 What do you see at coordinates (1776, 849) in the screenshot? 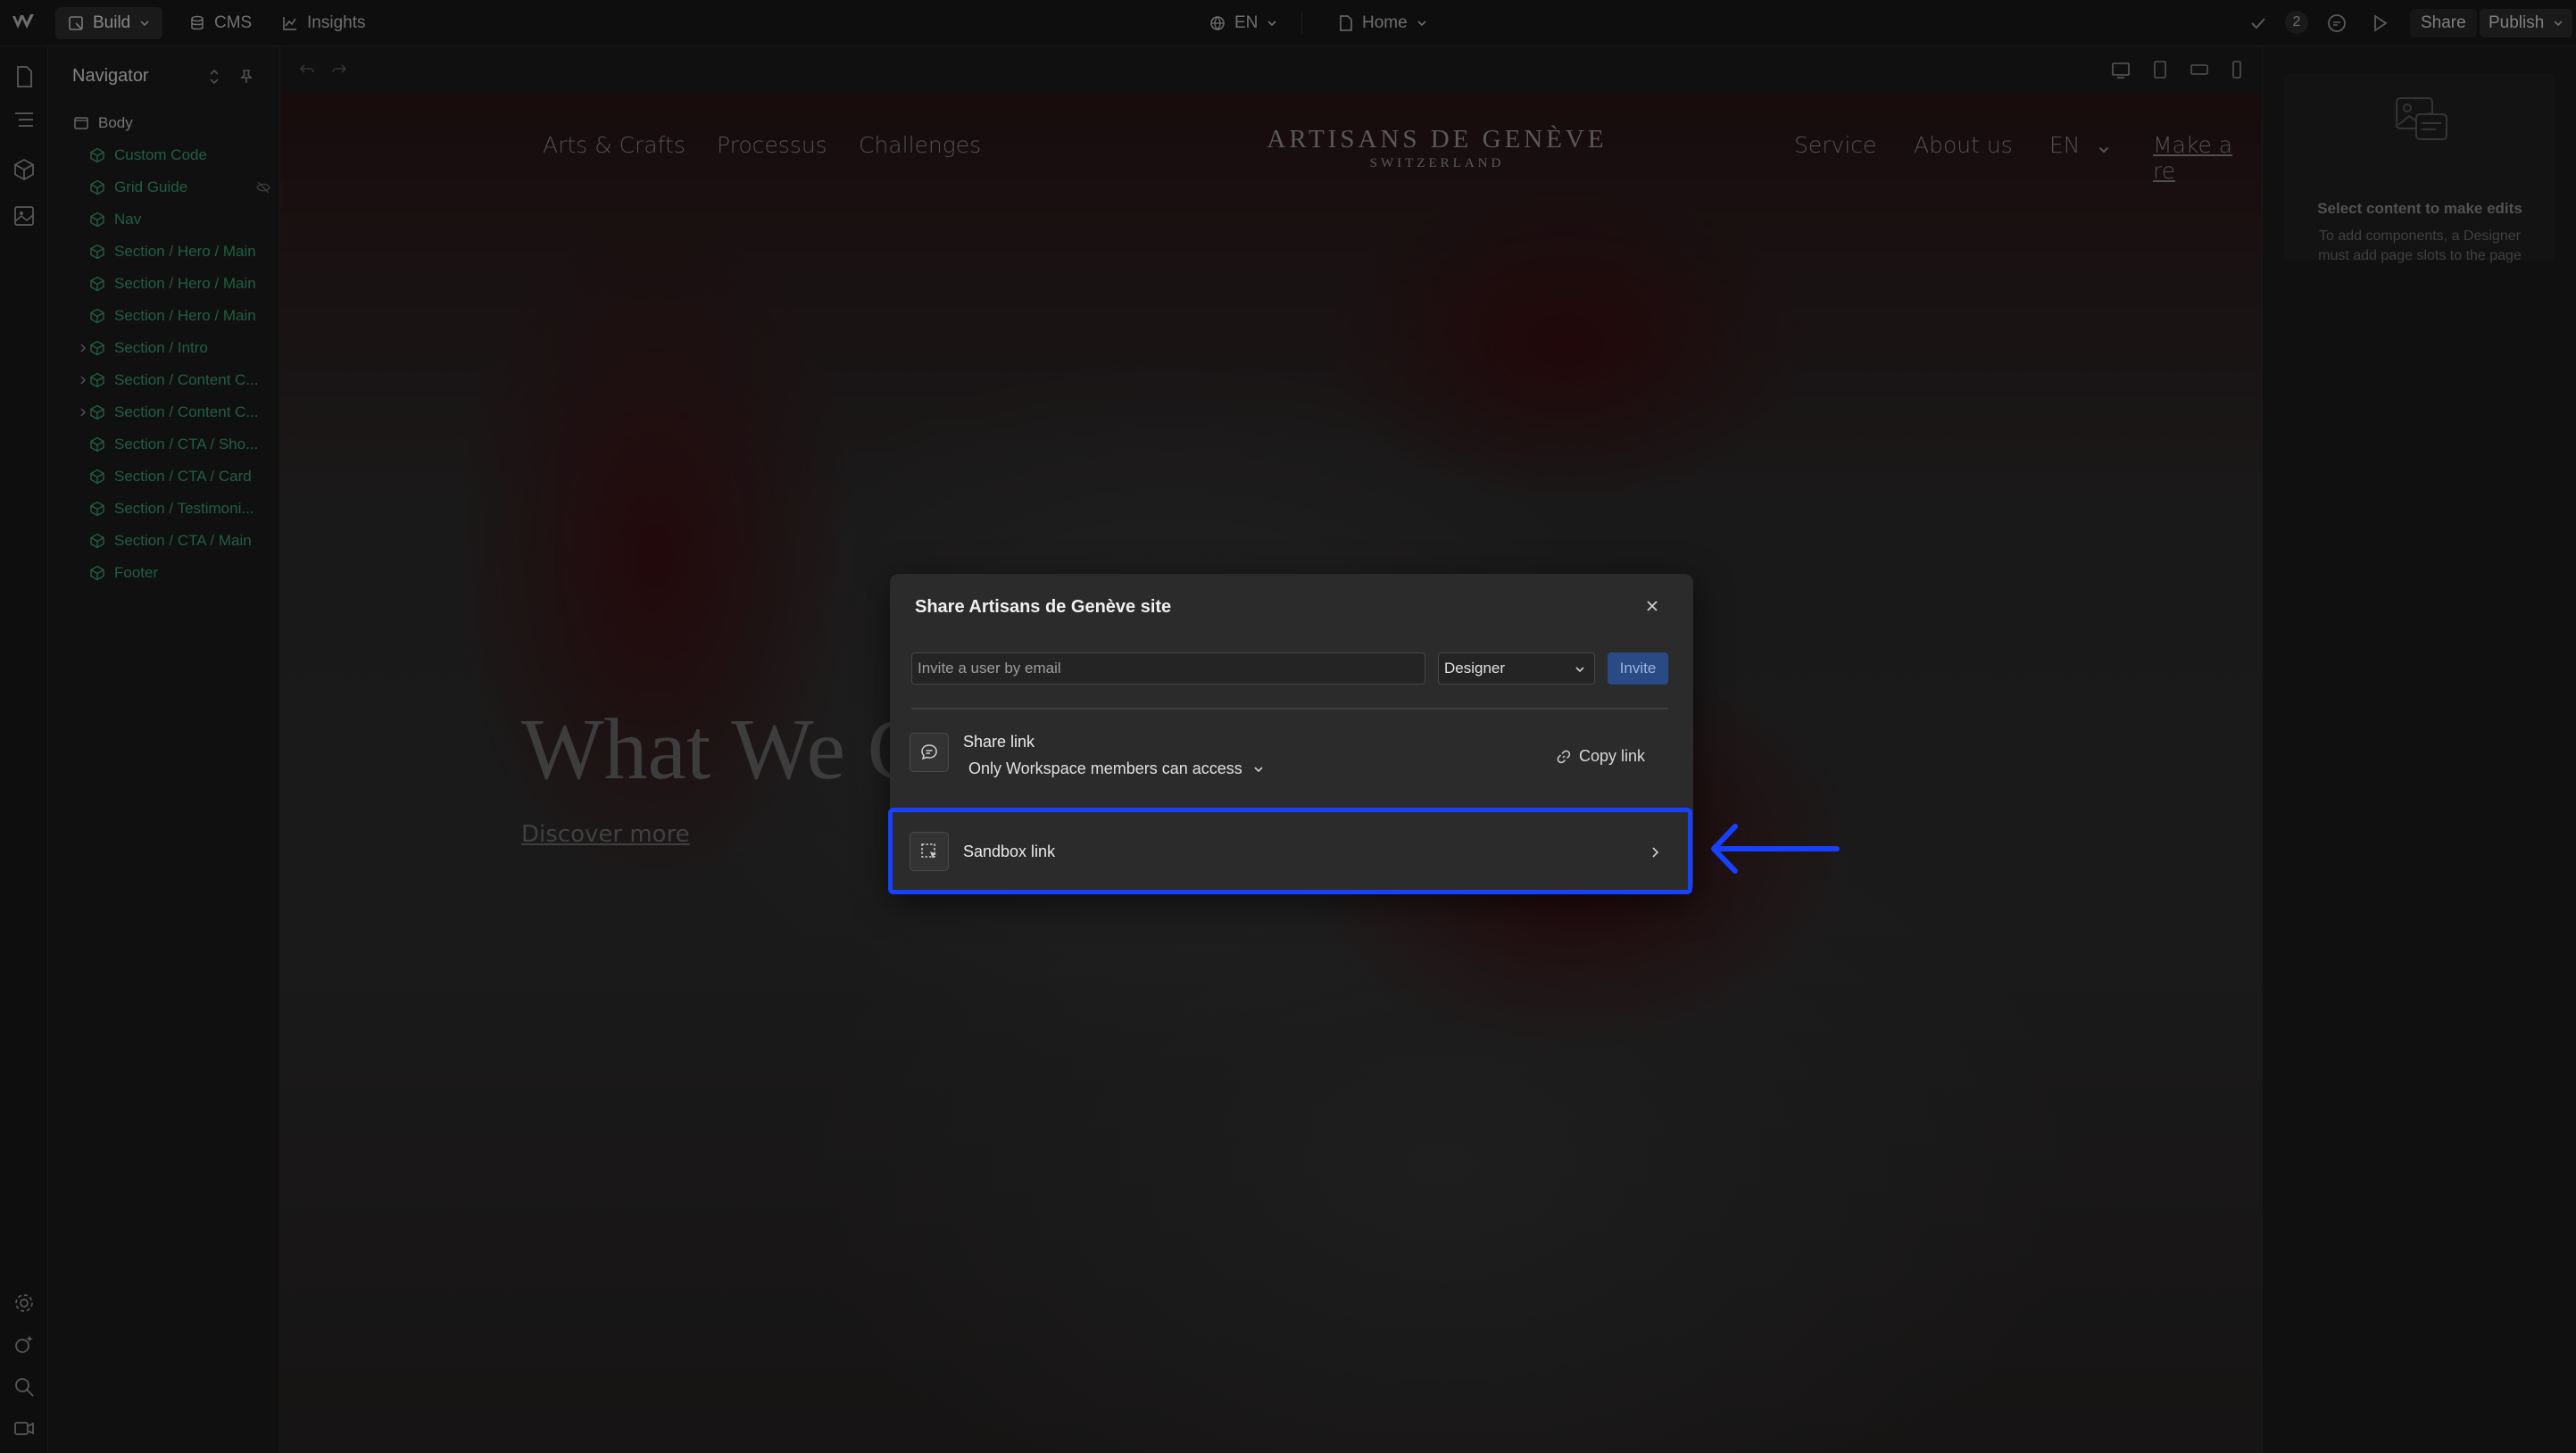
I see `arrow-left-icon` at bounding box center [1776, 849].